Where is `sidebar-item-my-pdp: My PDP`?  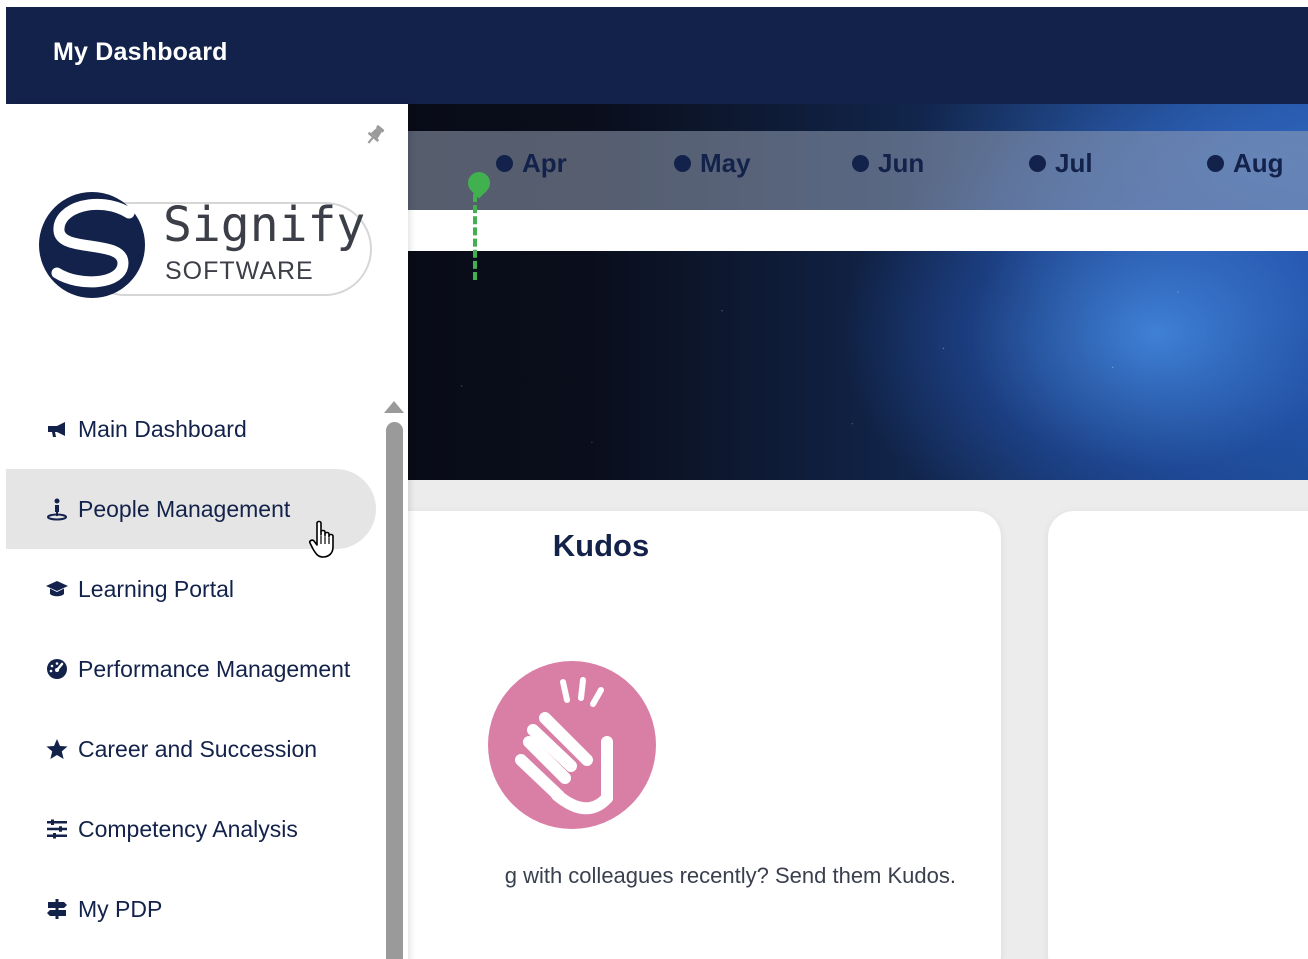
sidebar-item-my-pdp: My PDP is located at coordinates (191, 909).